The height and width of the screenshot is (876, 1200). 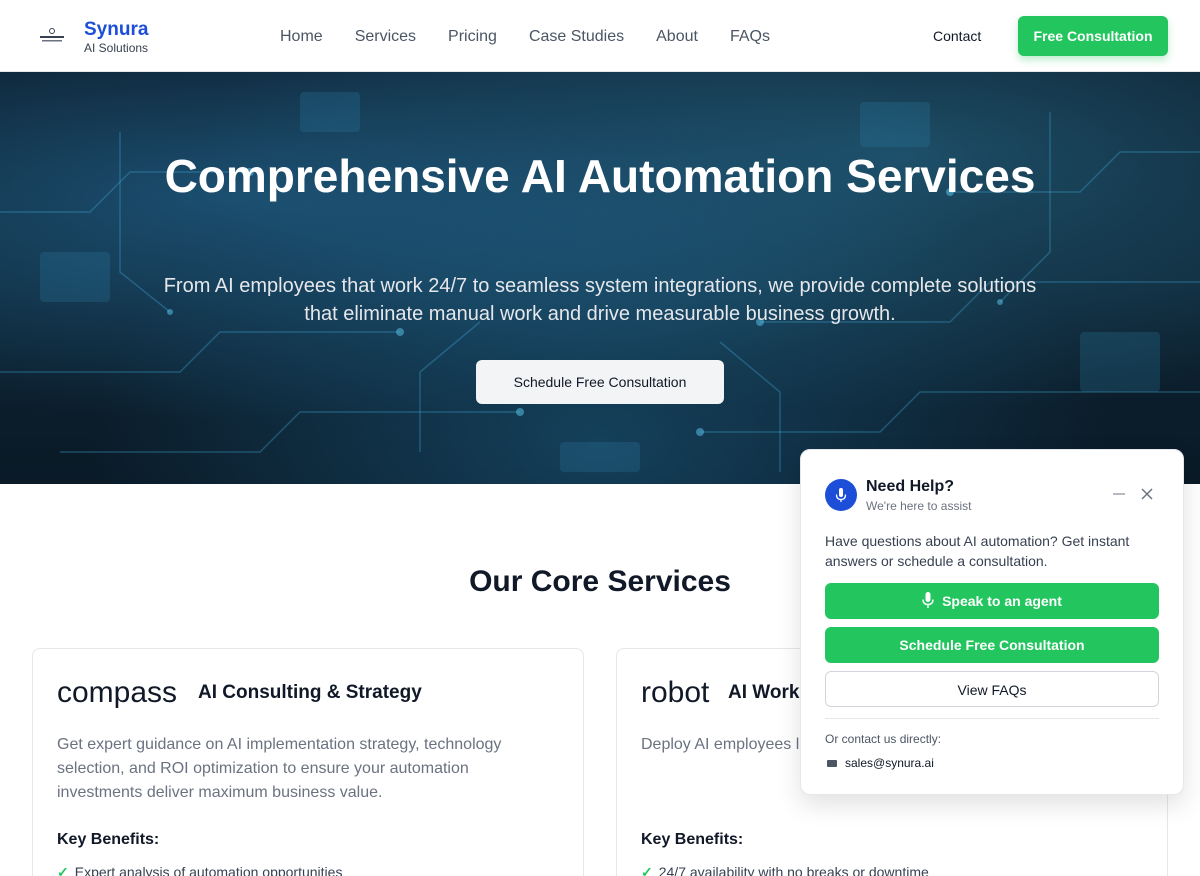 I want to click on help-subtitle: We're here to assist, so click(x=919, y=506).